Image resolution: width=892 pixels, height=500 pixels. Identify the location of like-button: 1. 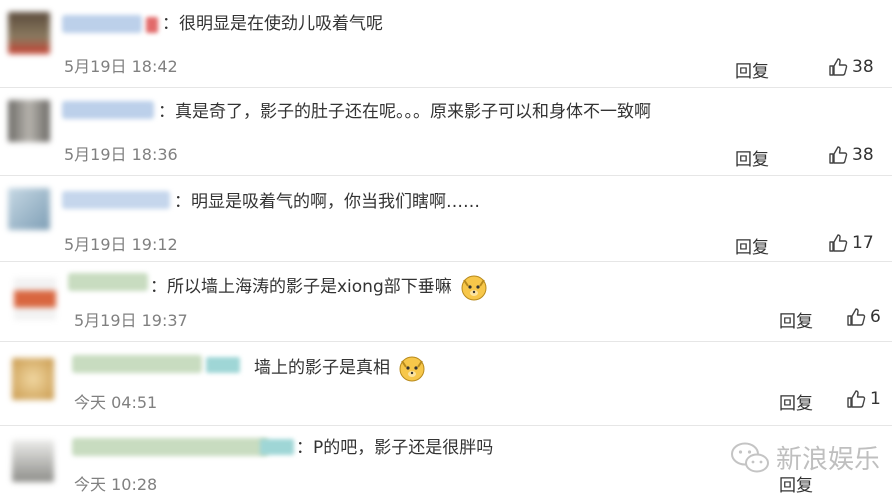
(863, 399).